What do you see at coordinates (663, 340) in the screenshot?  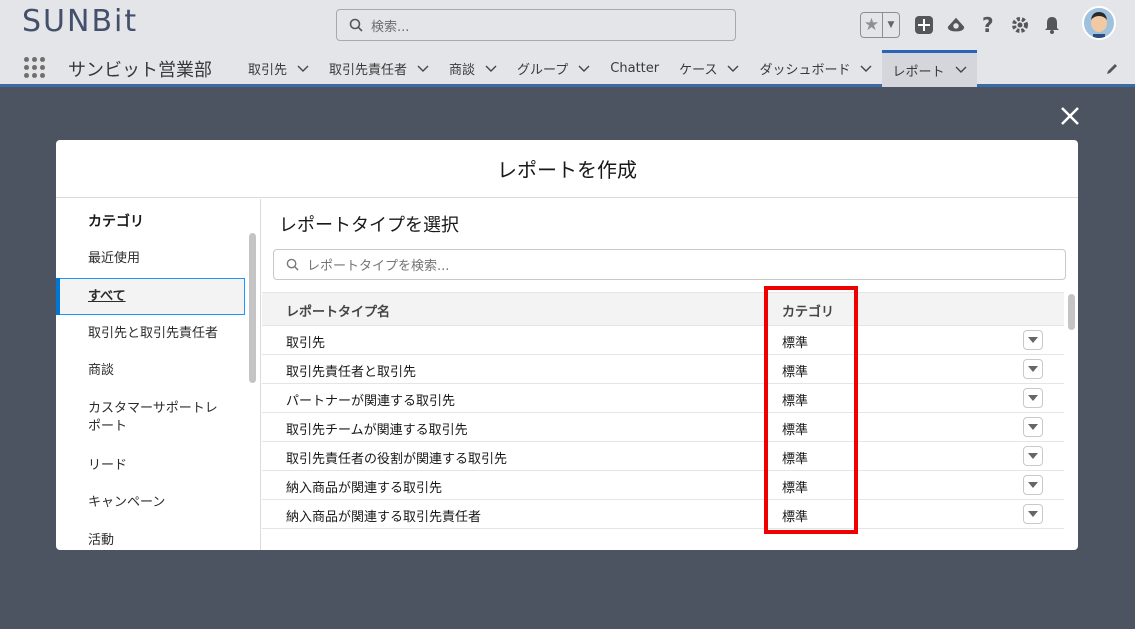 I see `table-row: 取引先 標準` at bounding box center [663, 340].